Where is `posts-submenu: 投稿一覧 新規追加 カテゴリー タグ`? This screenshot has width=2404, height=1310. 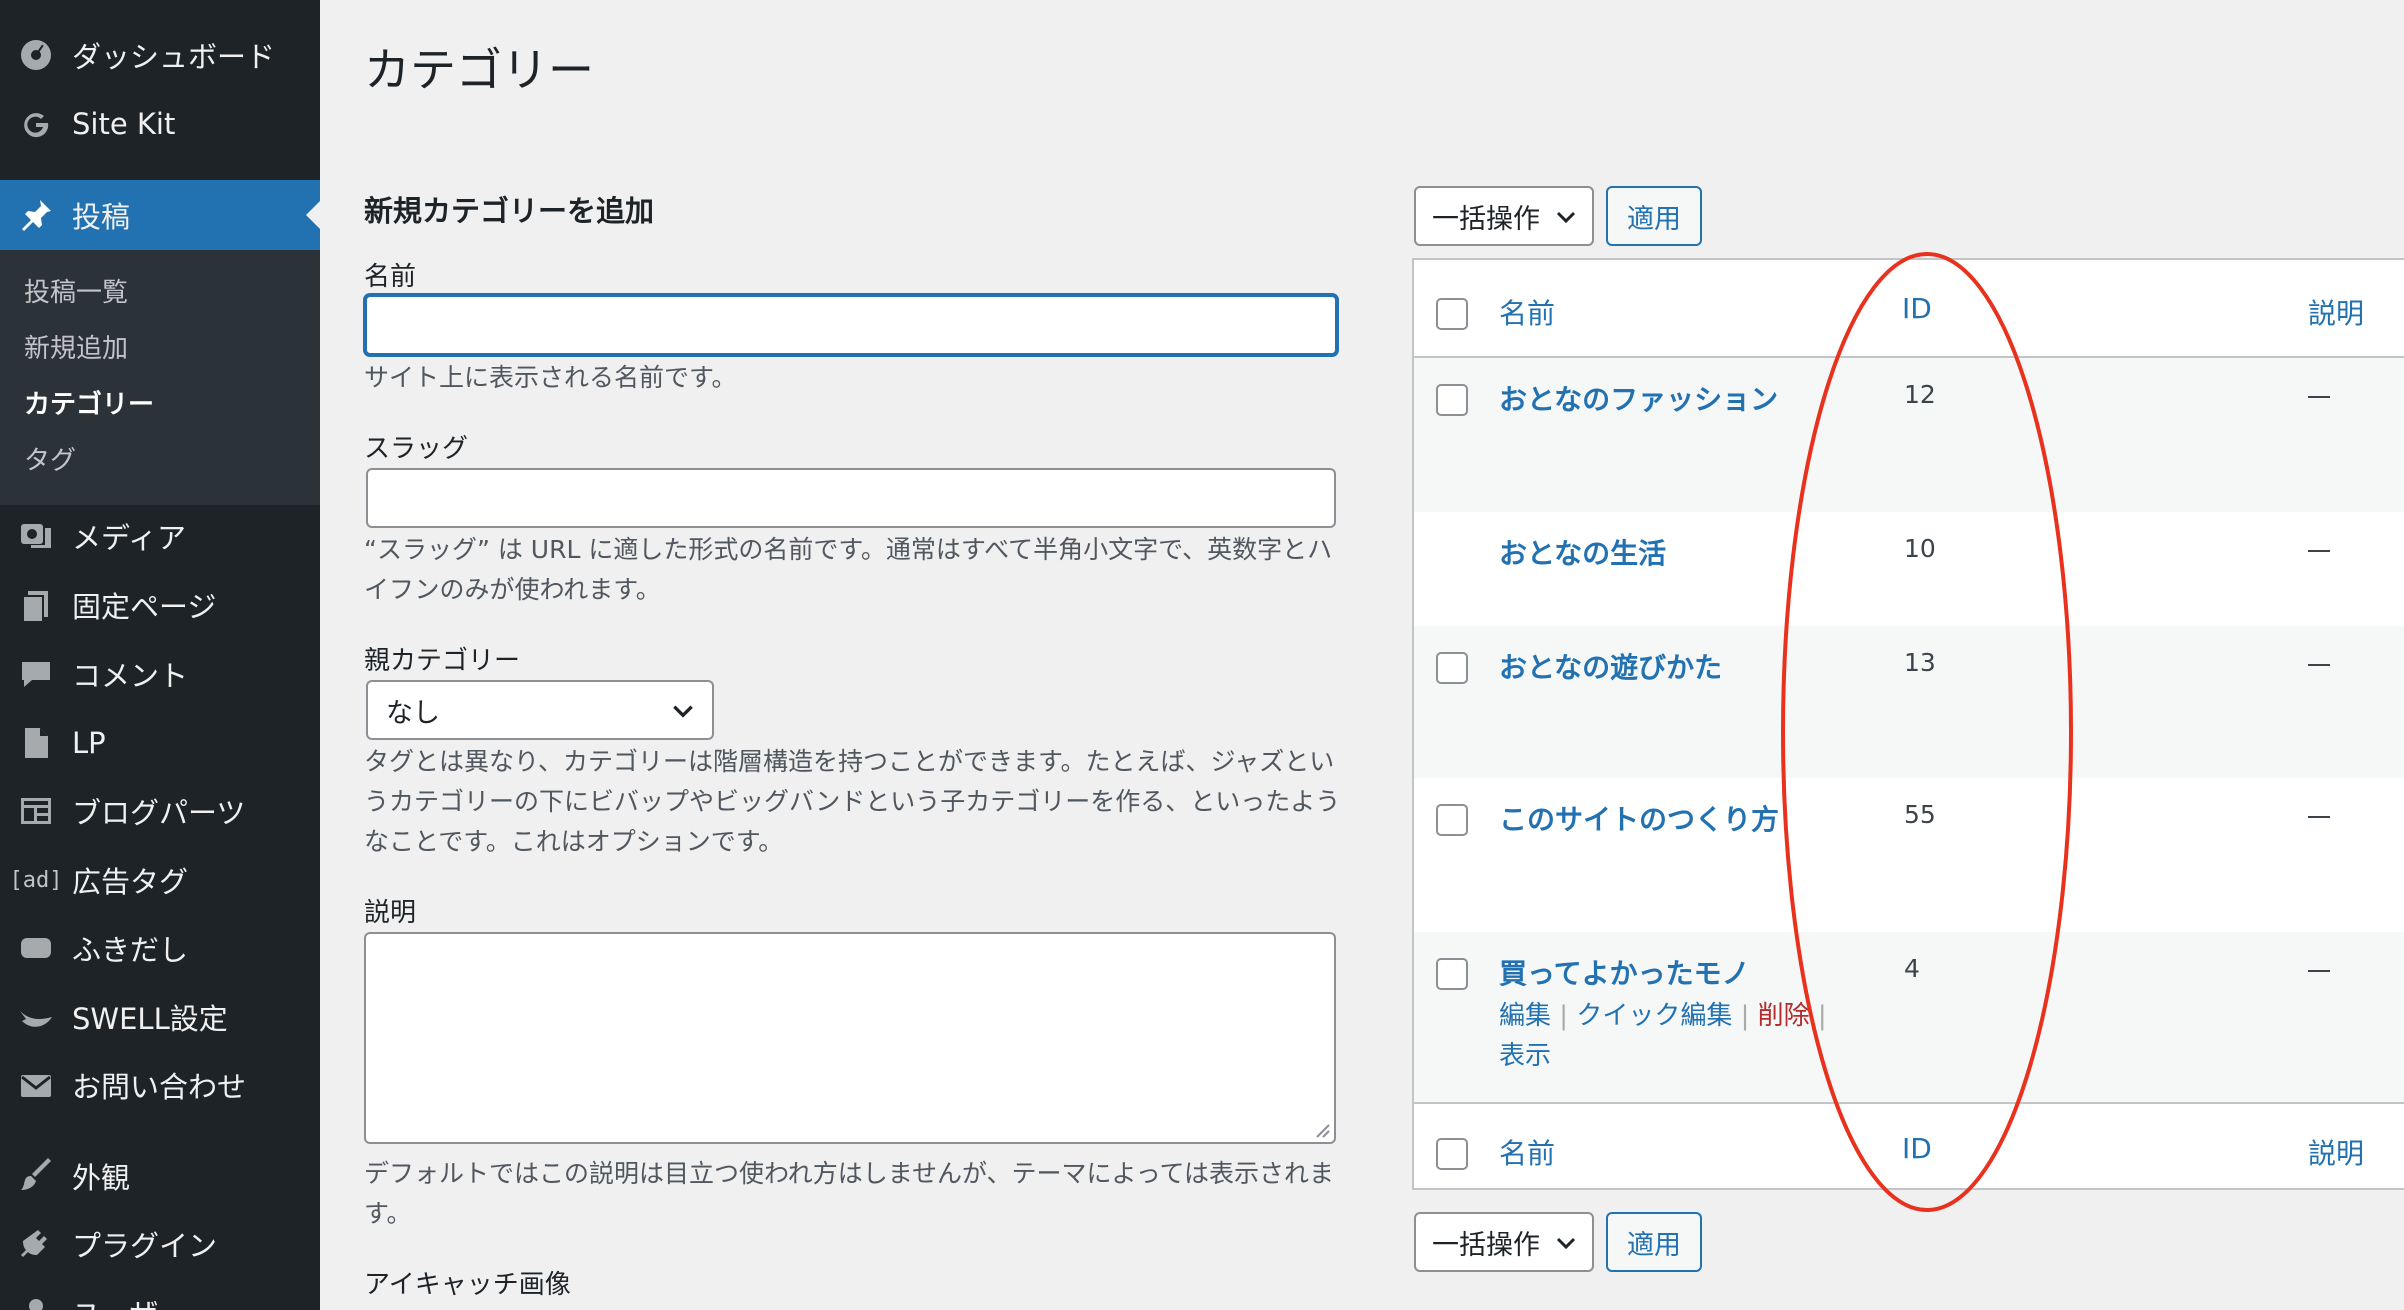
posts-submenu: 投稿一覧 新規追加 カテゴリー タグ is located at coordinates (160, 377).